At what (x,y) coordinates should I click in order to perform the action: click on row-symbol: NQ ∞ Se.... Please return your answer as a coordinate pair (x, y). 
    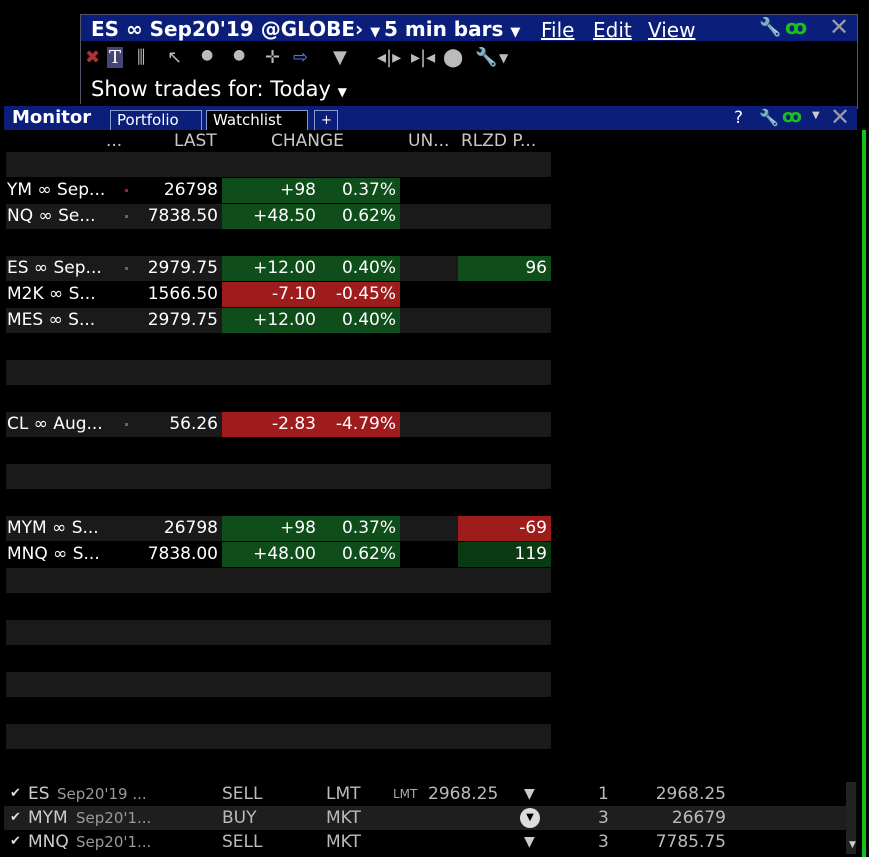
    Looking at the image, I should click on (63, 216).